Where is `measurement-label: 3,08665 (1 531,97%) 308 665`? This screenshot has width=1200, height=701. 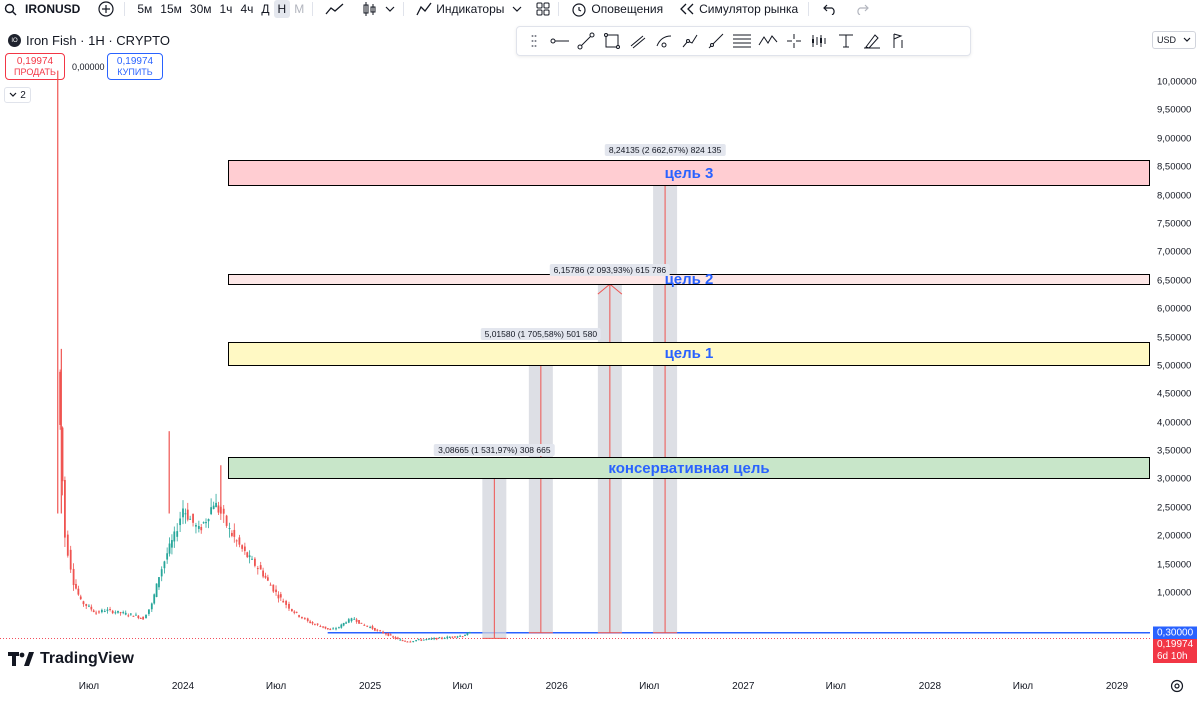
measurement-label: 3,08665 (1 531,97%) 308 665 is located at coordinates (494, 449).